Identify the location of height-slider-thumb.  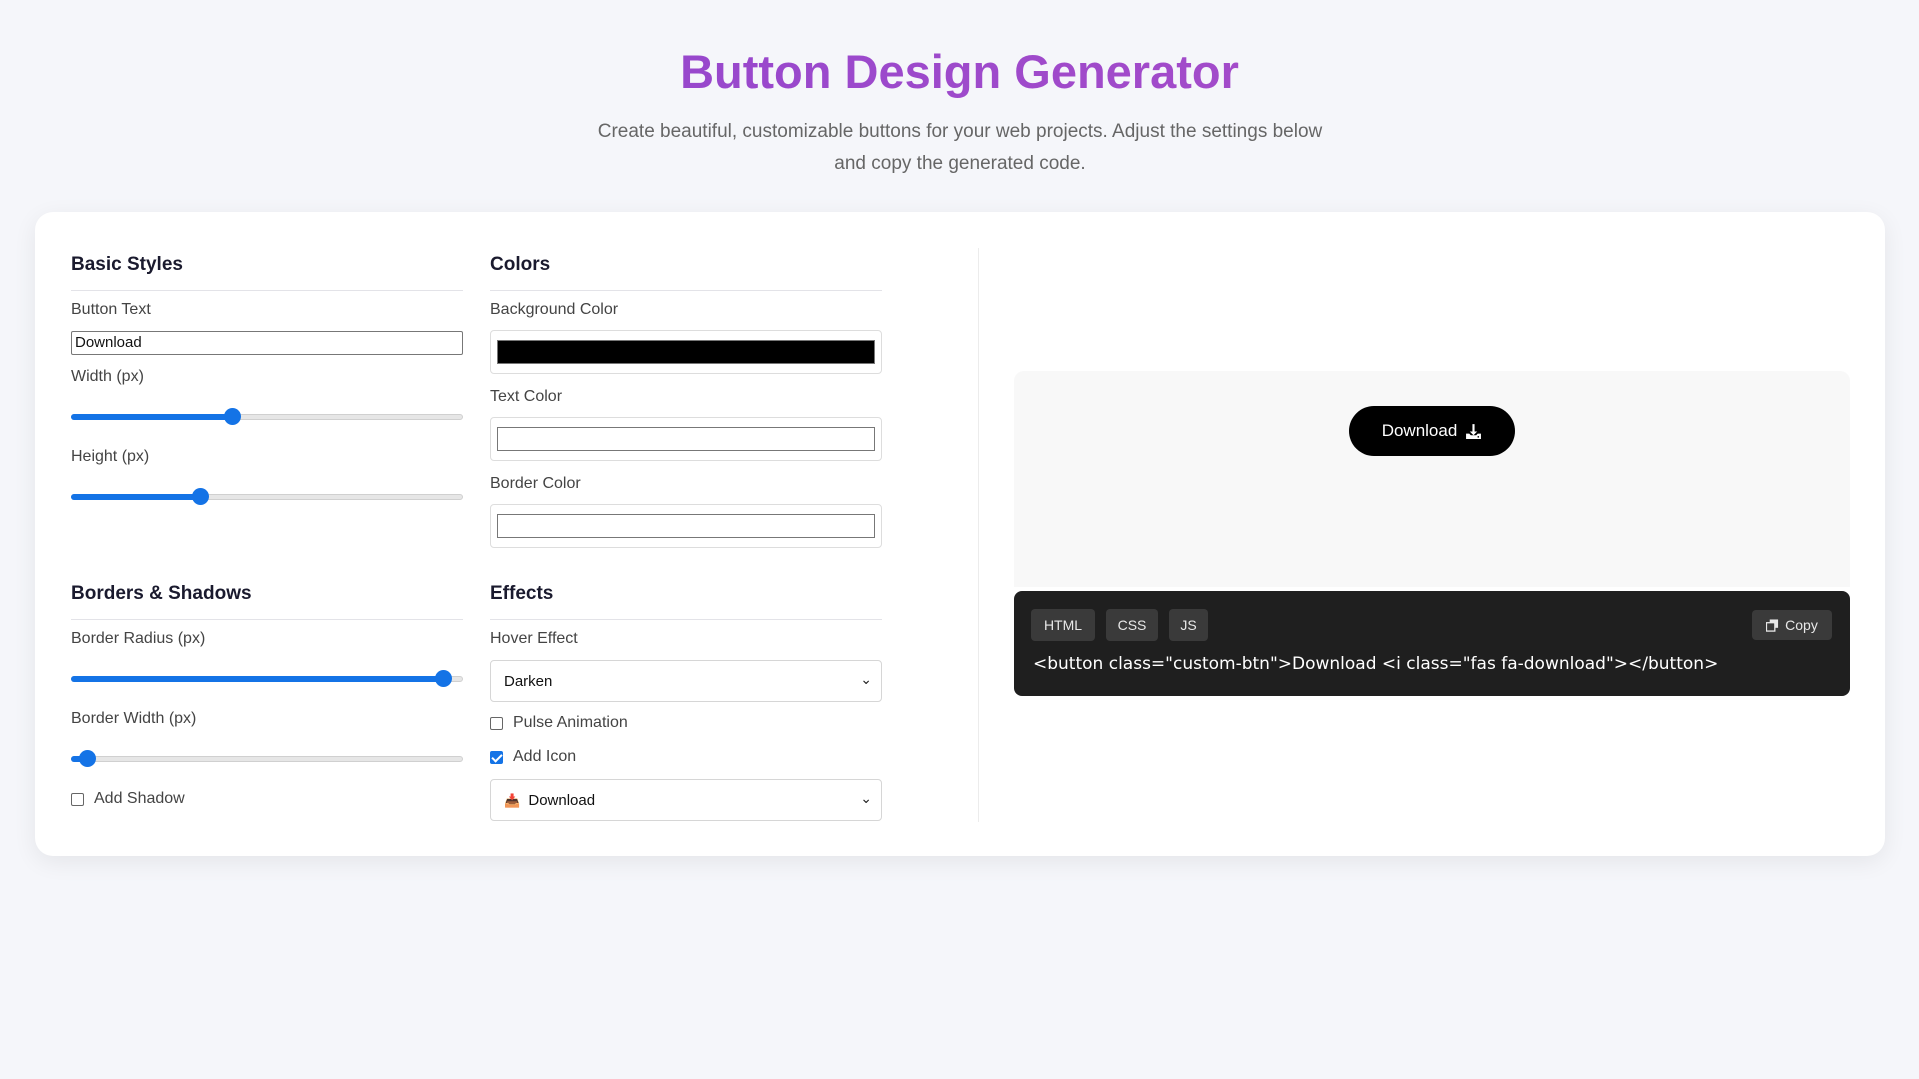
(200, 496).